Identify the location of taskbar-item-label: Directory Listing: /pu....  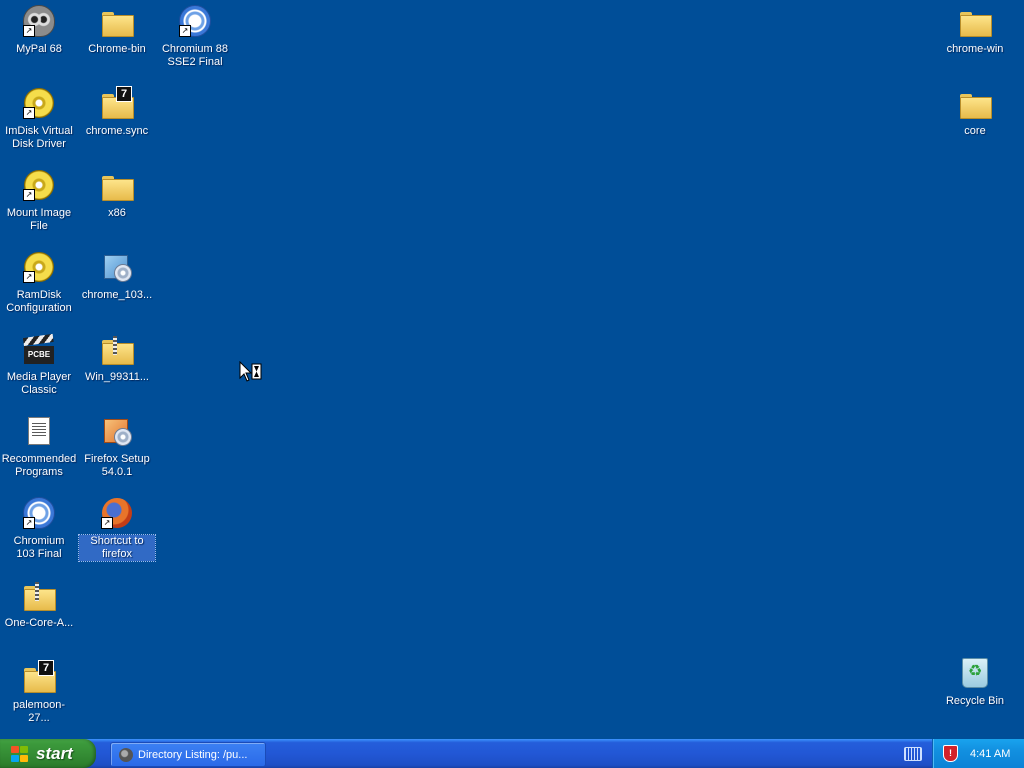
(193, 754).